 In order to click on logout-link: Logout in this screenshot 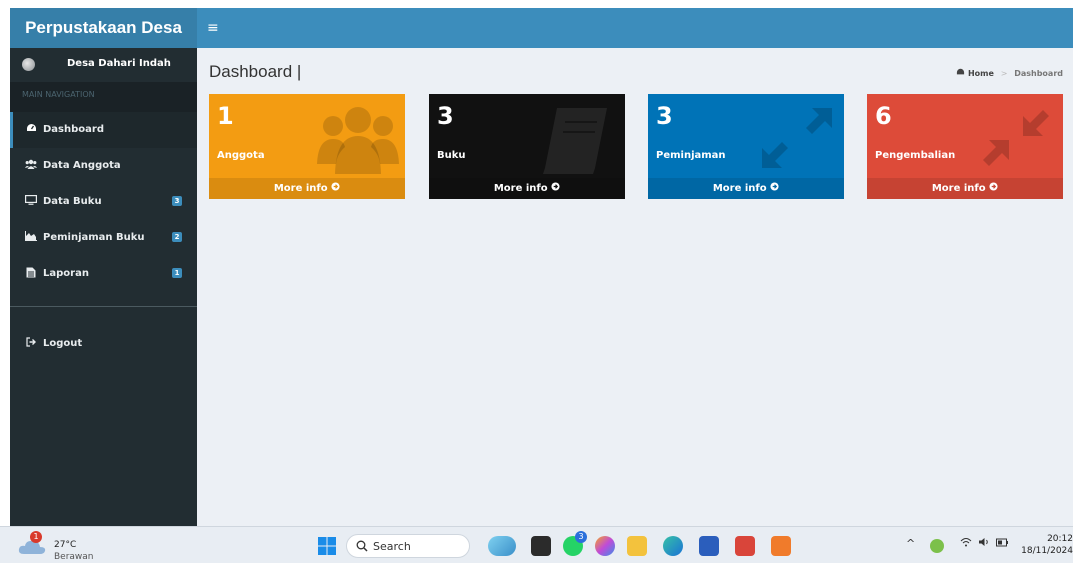, I will do `click(103, 344)`.